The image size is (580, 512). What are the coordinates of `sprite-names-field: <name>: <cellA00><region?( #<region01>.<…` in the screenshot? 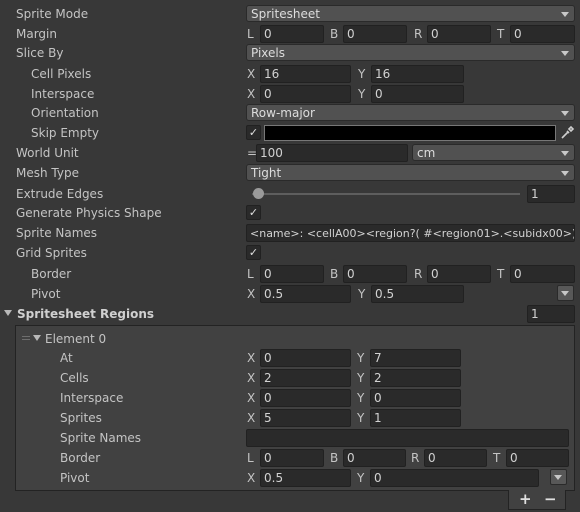 It's located at (410, 233).